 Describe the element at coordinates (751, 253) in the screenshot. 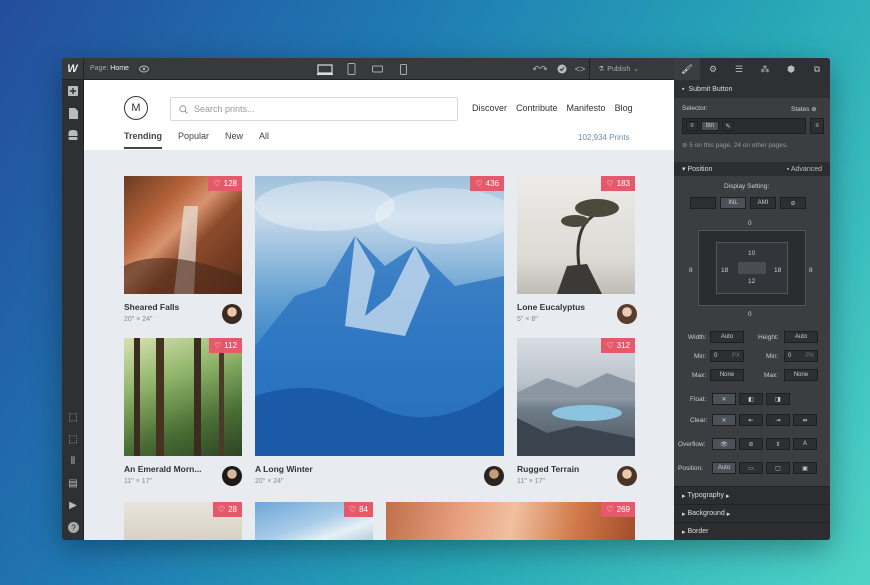

I see `padding-top-value: 10` at that location.